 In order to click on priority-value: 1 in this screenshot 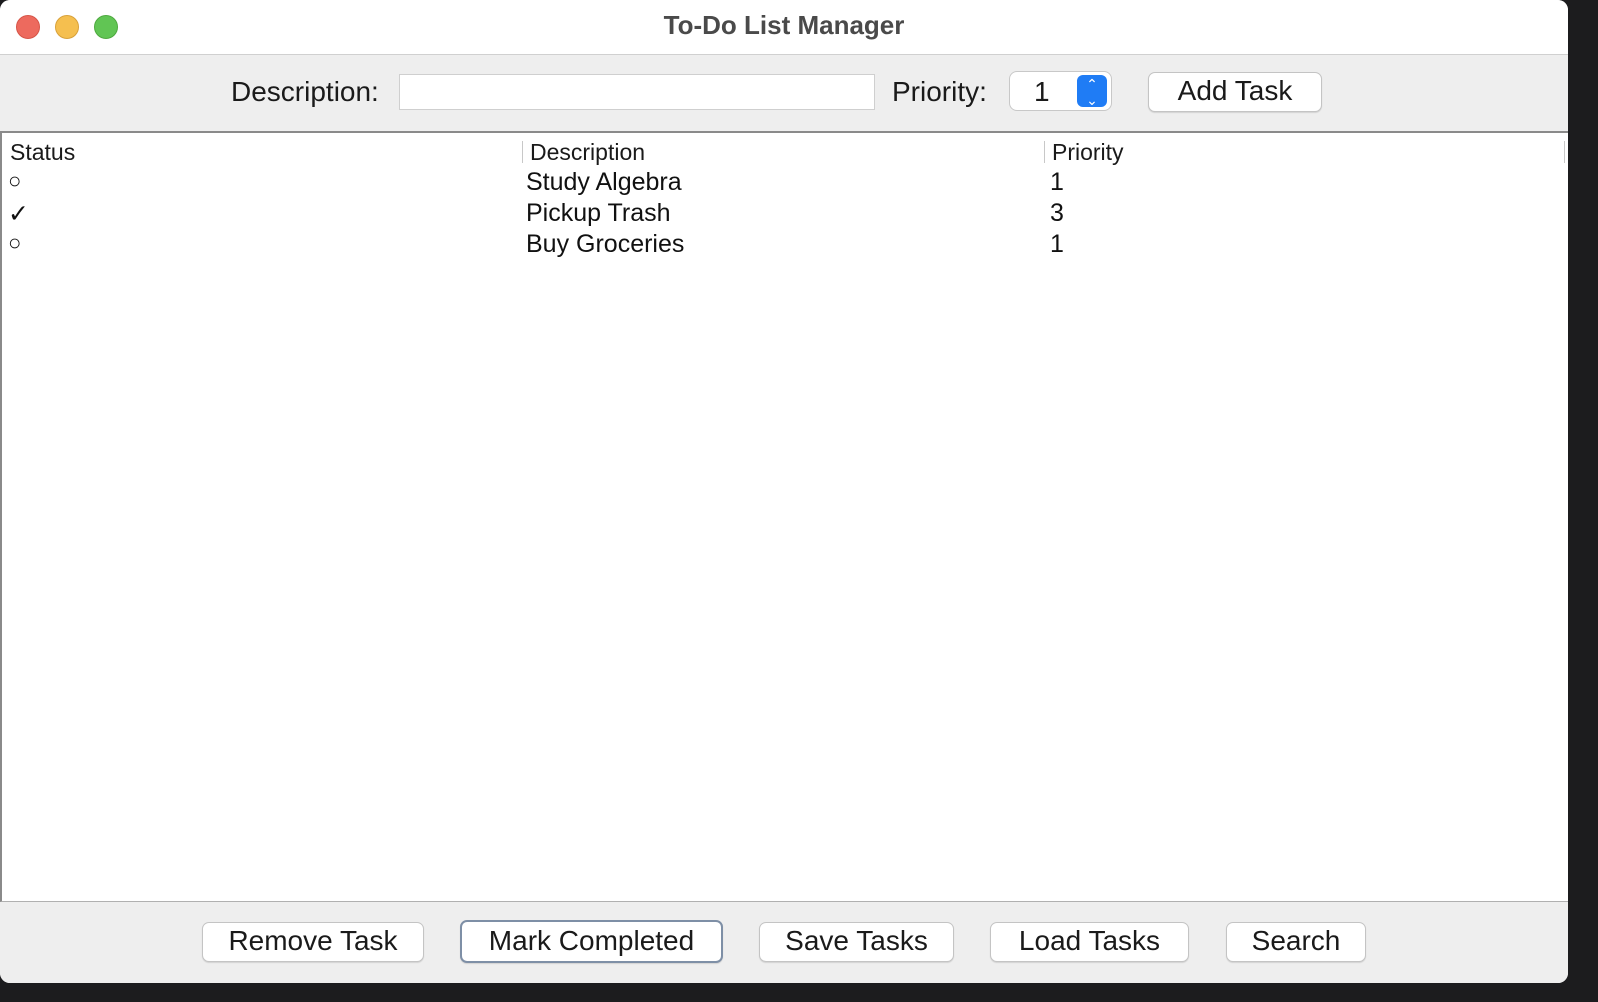, I will do `click(1042, 91)`.